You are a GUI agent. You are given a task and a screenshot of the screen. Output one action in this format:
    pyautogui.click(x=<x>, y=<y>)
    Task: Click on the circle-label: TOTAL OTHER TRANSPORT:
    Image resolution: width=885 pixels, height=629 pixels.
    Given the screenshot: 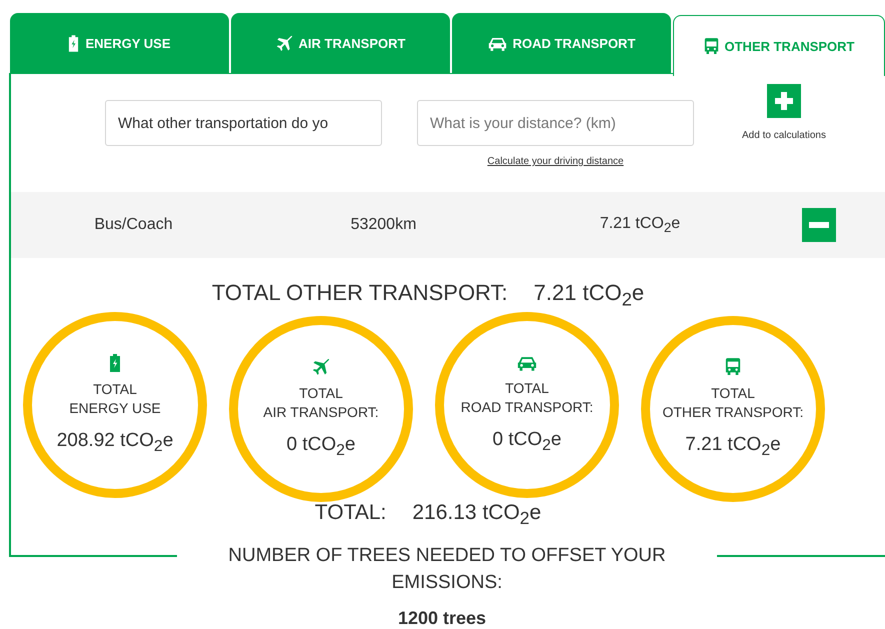 What is the action you would take?
    pyautogui.click(x=733, y=403)
    